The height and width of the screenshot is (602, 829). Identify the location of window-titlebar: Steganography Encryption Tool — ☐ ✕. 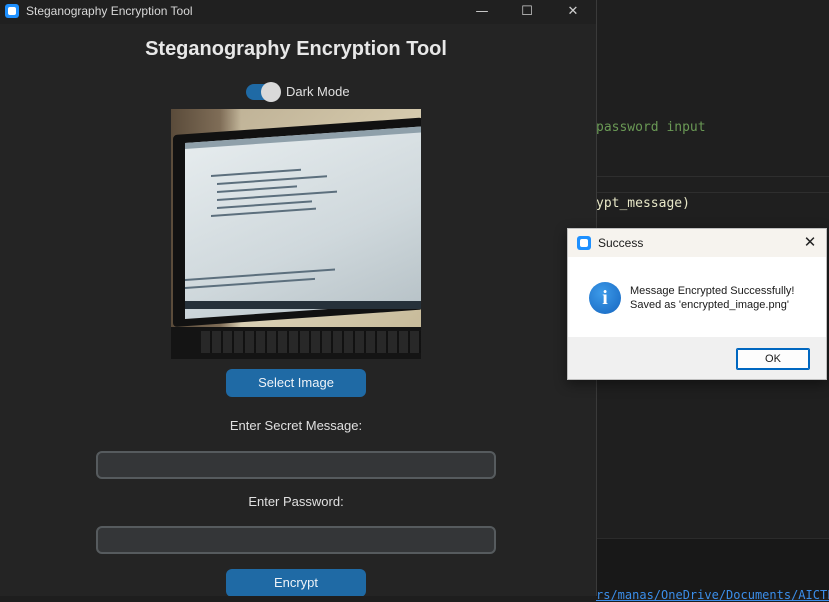
(298, 12).